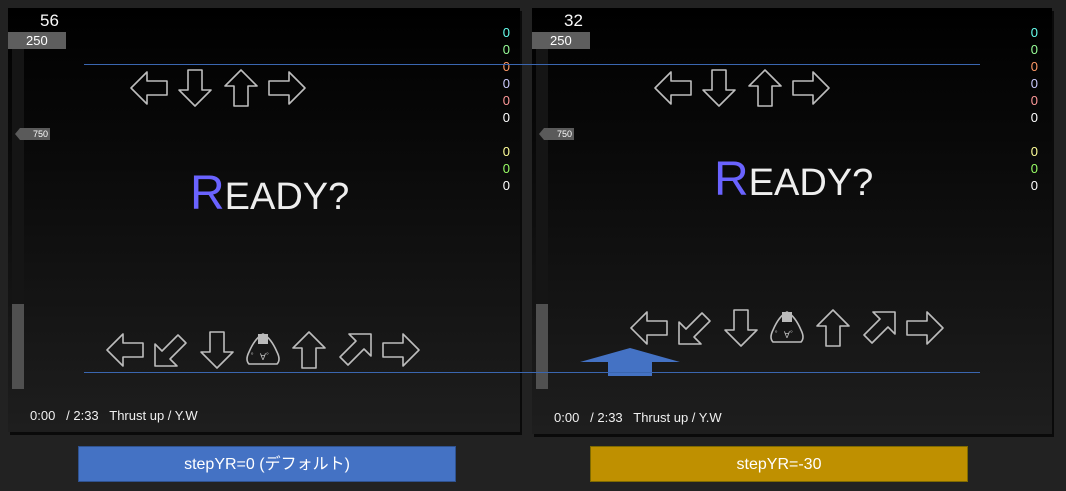 Image resolution: width=1066 pixels, height=491 pixels. I want to click on guide-line-bottom, so click(532, 372).